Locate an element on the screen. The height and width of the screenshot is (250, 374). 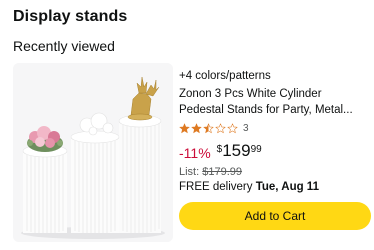
variants-text: +4 colors/patterns is located at coordinates (276, 76).